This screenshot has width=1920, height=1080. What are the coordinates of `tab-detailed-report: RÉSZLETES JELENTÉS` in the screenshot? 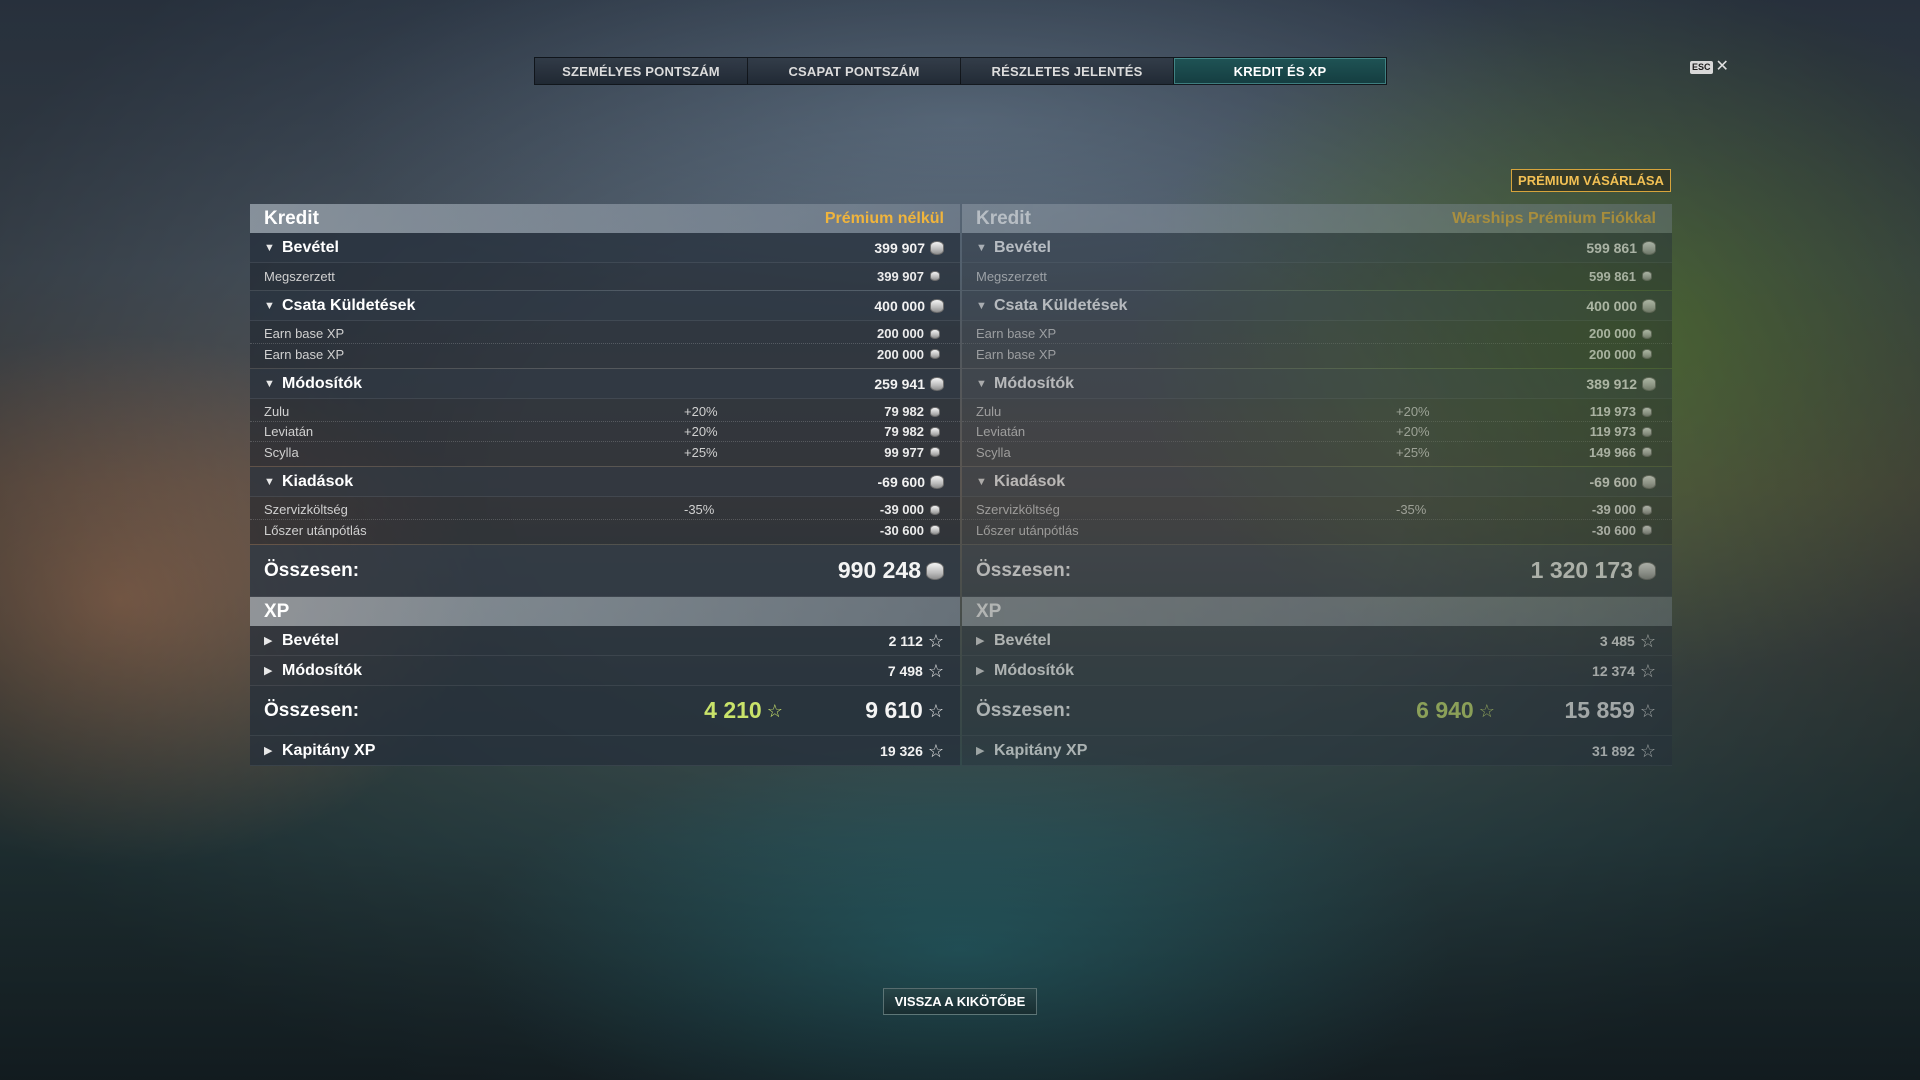 It's located at (1067, 71).